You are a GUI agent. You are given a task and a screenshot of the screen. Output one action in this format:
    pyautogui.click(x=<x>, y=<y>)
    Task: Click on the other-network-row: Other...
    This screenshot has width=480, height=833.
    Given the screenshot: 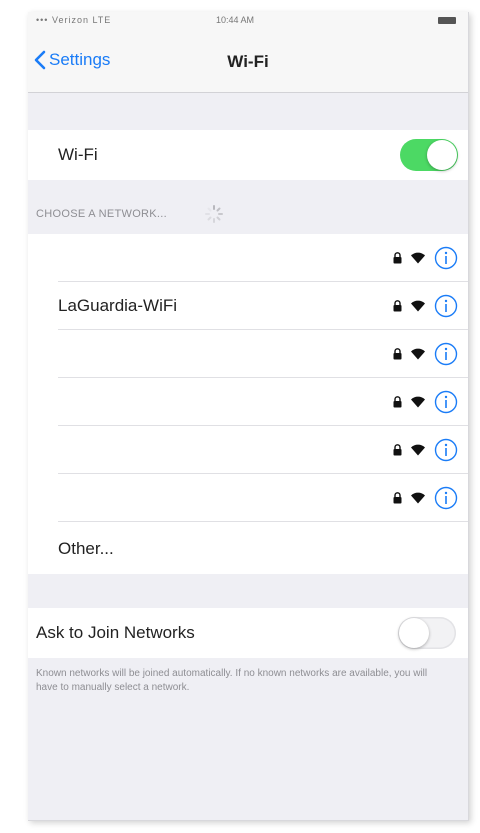 What is the action you would take?
    pyautogui.click(x=248, y=549)
    